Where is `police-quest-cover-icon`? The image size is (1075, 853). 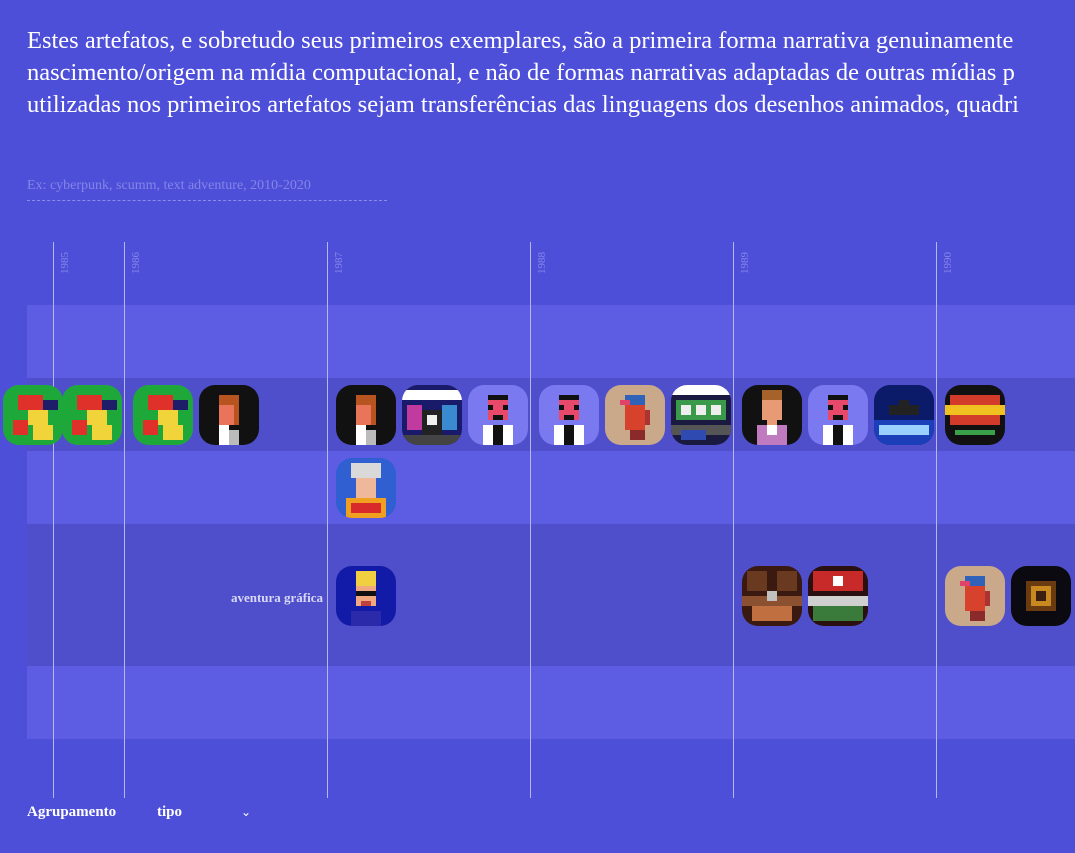 police-quest-cover-icon is located at coordinates (432, 415).